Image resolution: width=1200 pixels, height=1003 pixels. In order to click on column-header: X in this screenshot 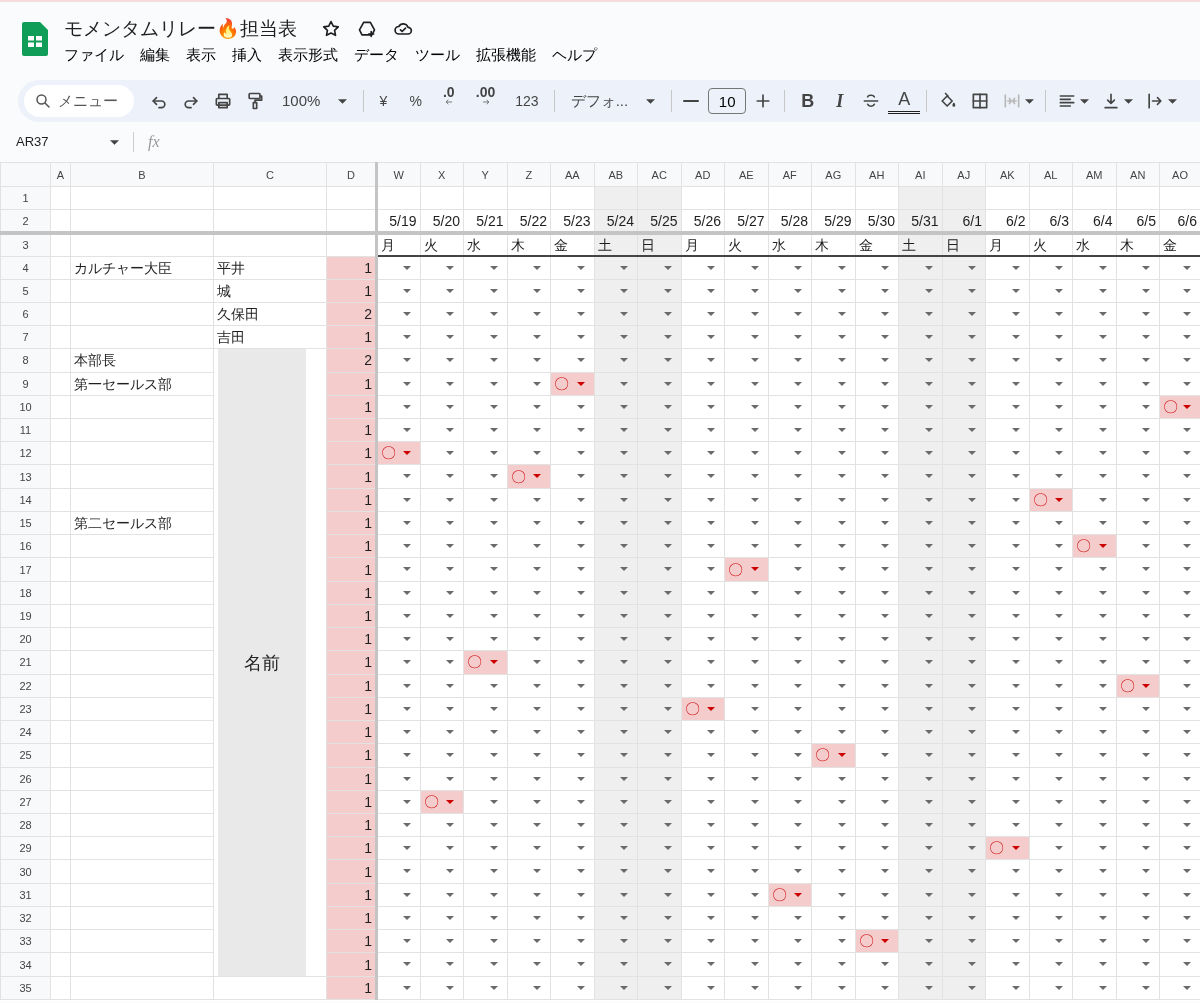, I will do `click(442, 174)`.